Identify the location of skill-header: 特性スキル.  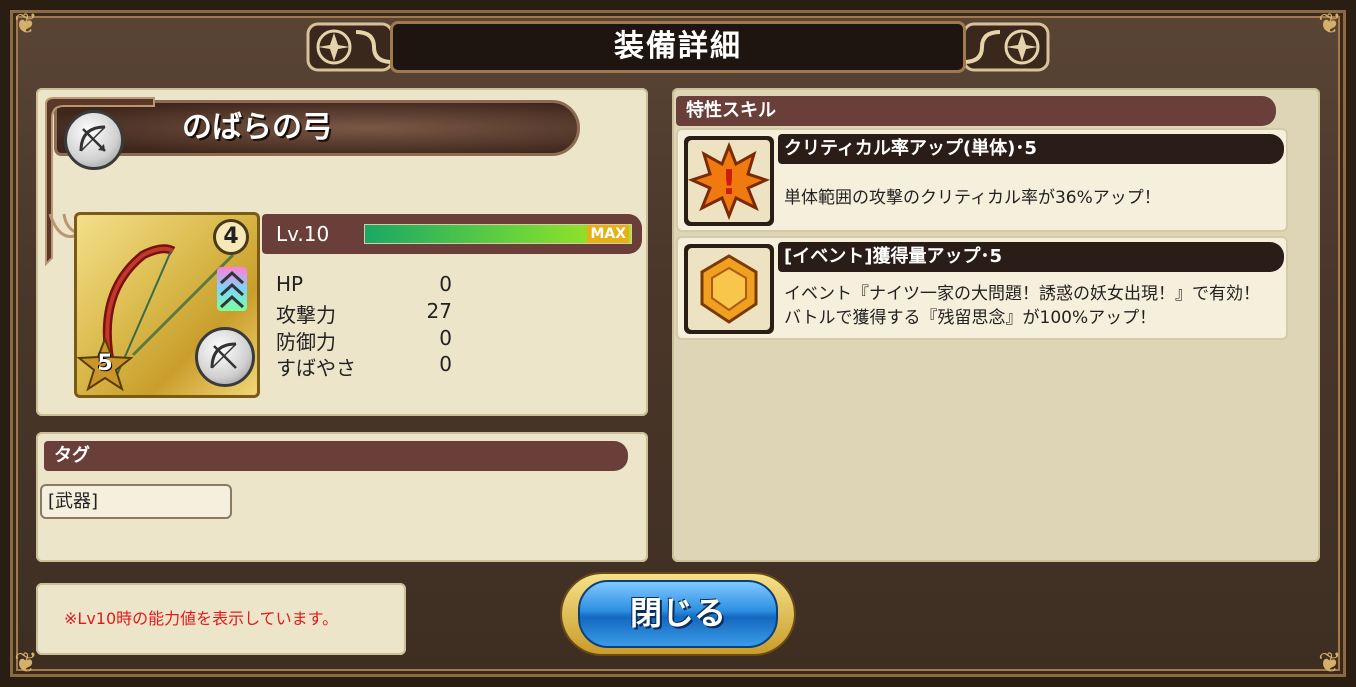
(976, 111).